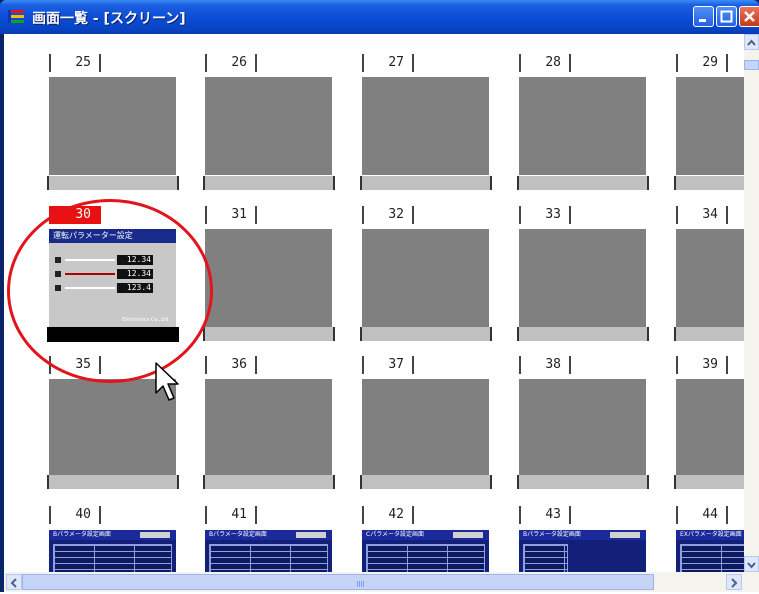  I want to click on chevron-up-icon, so click(751, 42).